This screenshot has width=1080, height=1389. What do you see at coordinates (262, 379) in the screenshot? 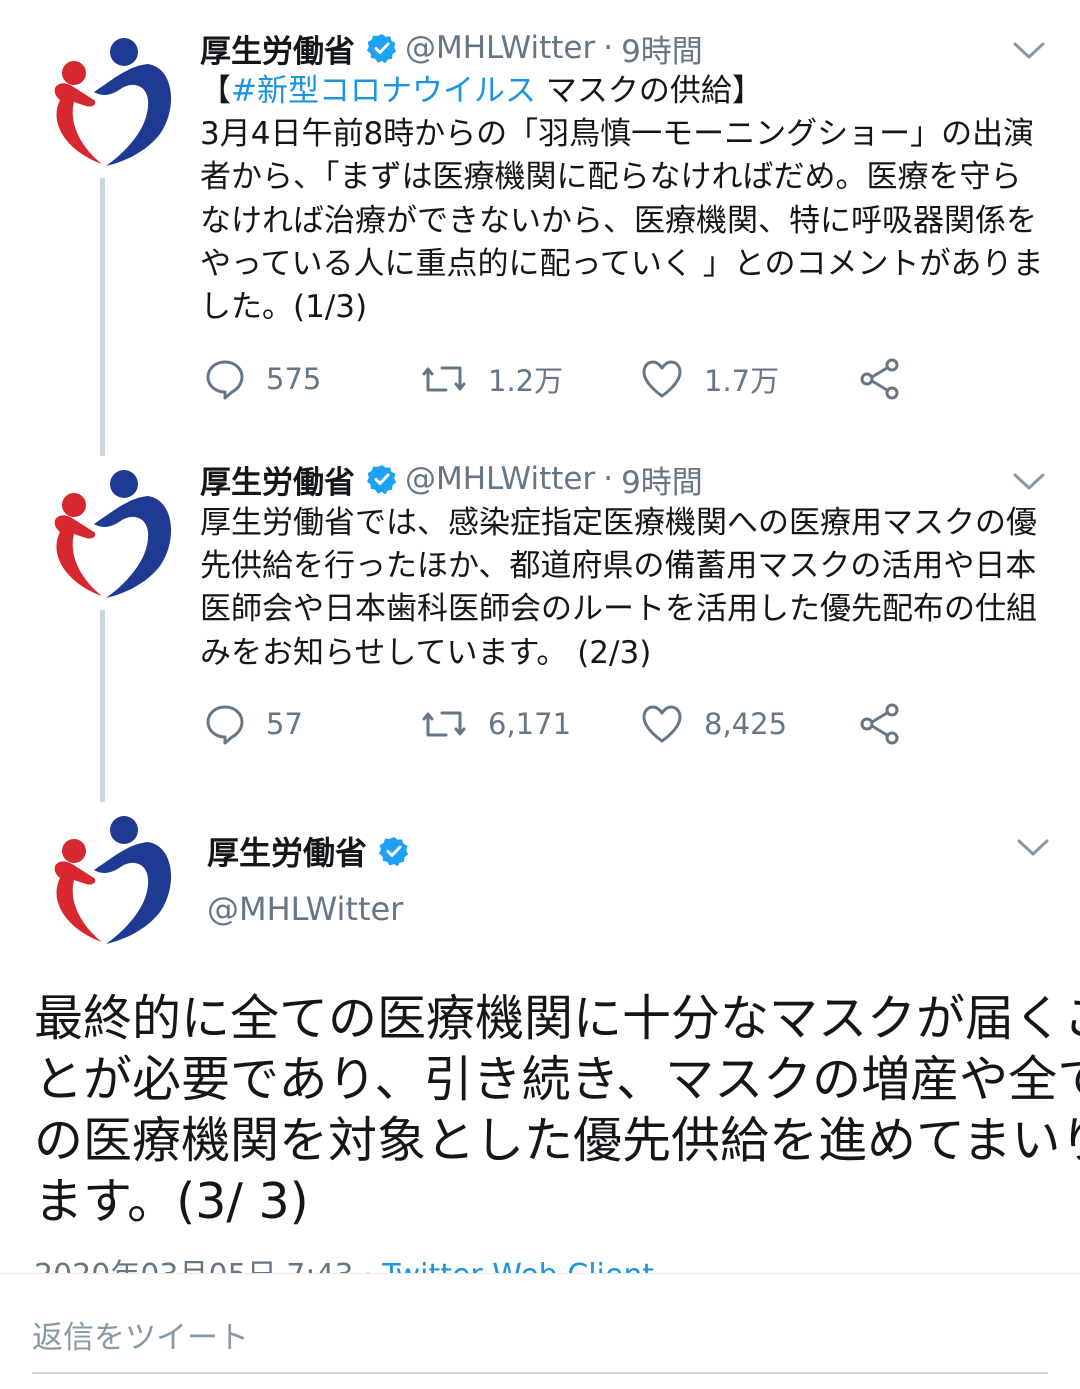
I see `reply-button: 575` at bounding box center [262, 379].